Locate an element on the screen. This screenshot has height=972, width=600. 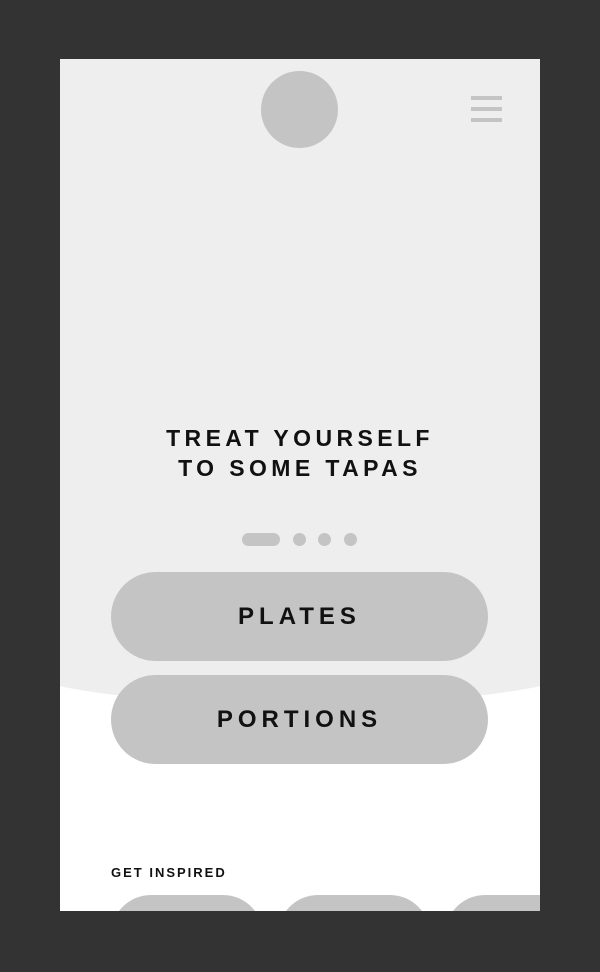
get-inspired-heading: GET INSPIRED is located at coordinates (169, 872).